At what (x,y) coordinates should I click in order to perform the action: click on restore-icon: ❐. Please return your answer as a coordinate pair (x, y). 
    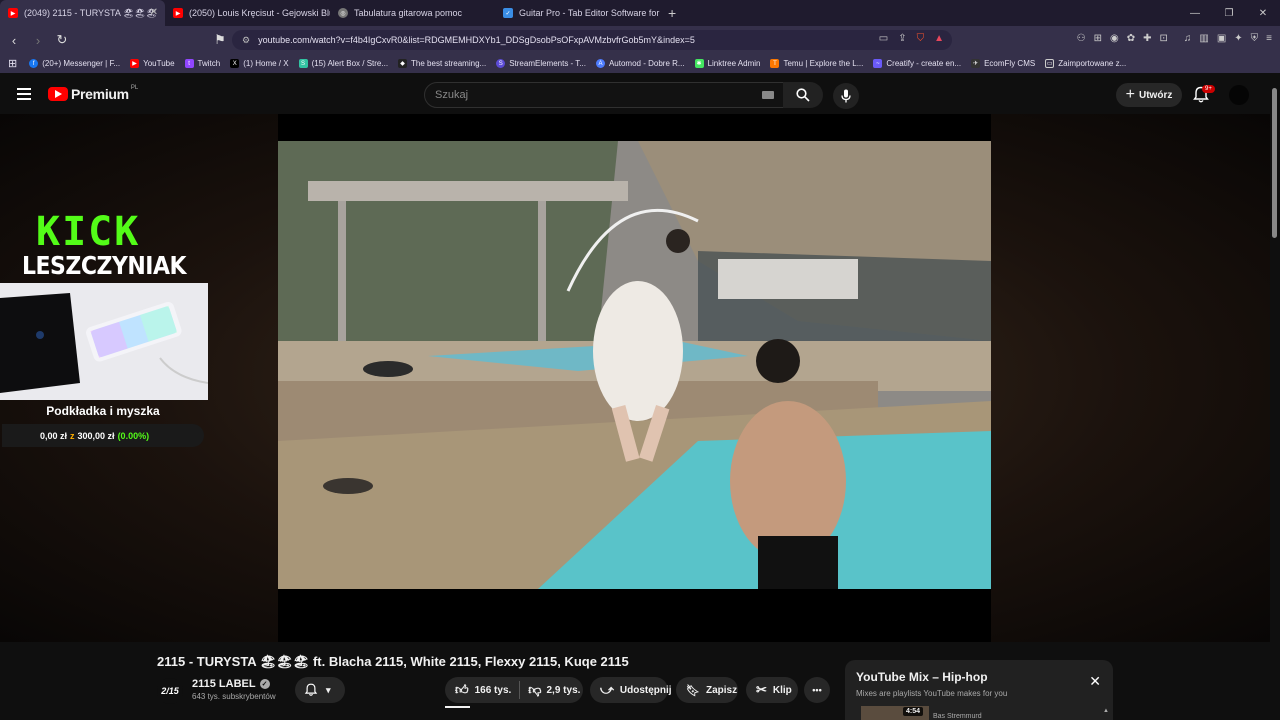
    Looking at the image, I should click on (1229, 13).